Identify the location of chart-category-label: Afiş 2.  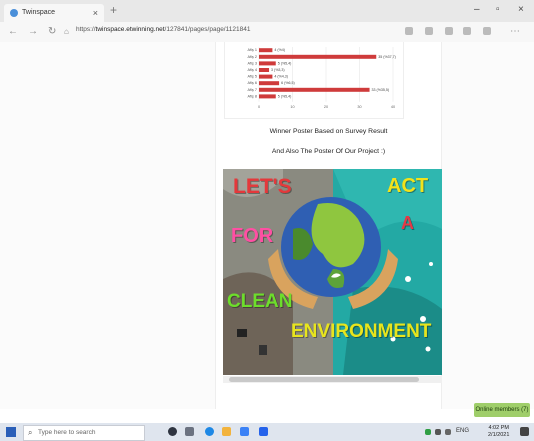
(253, 57).